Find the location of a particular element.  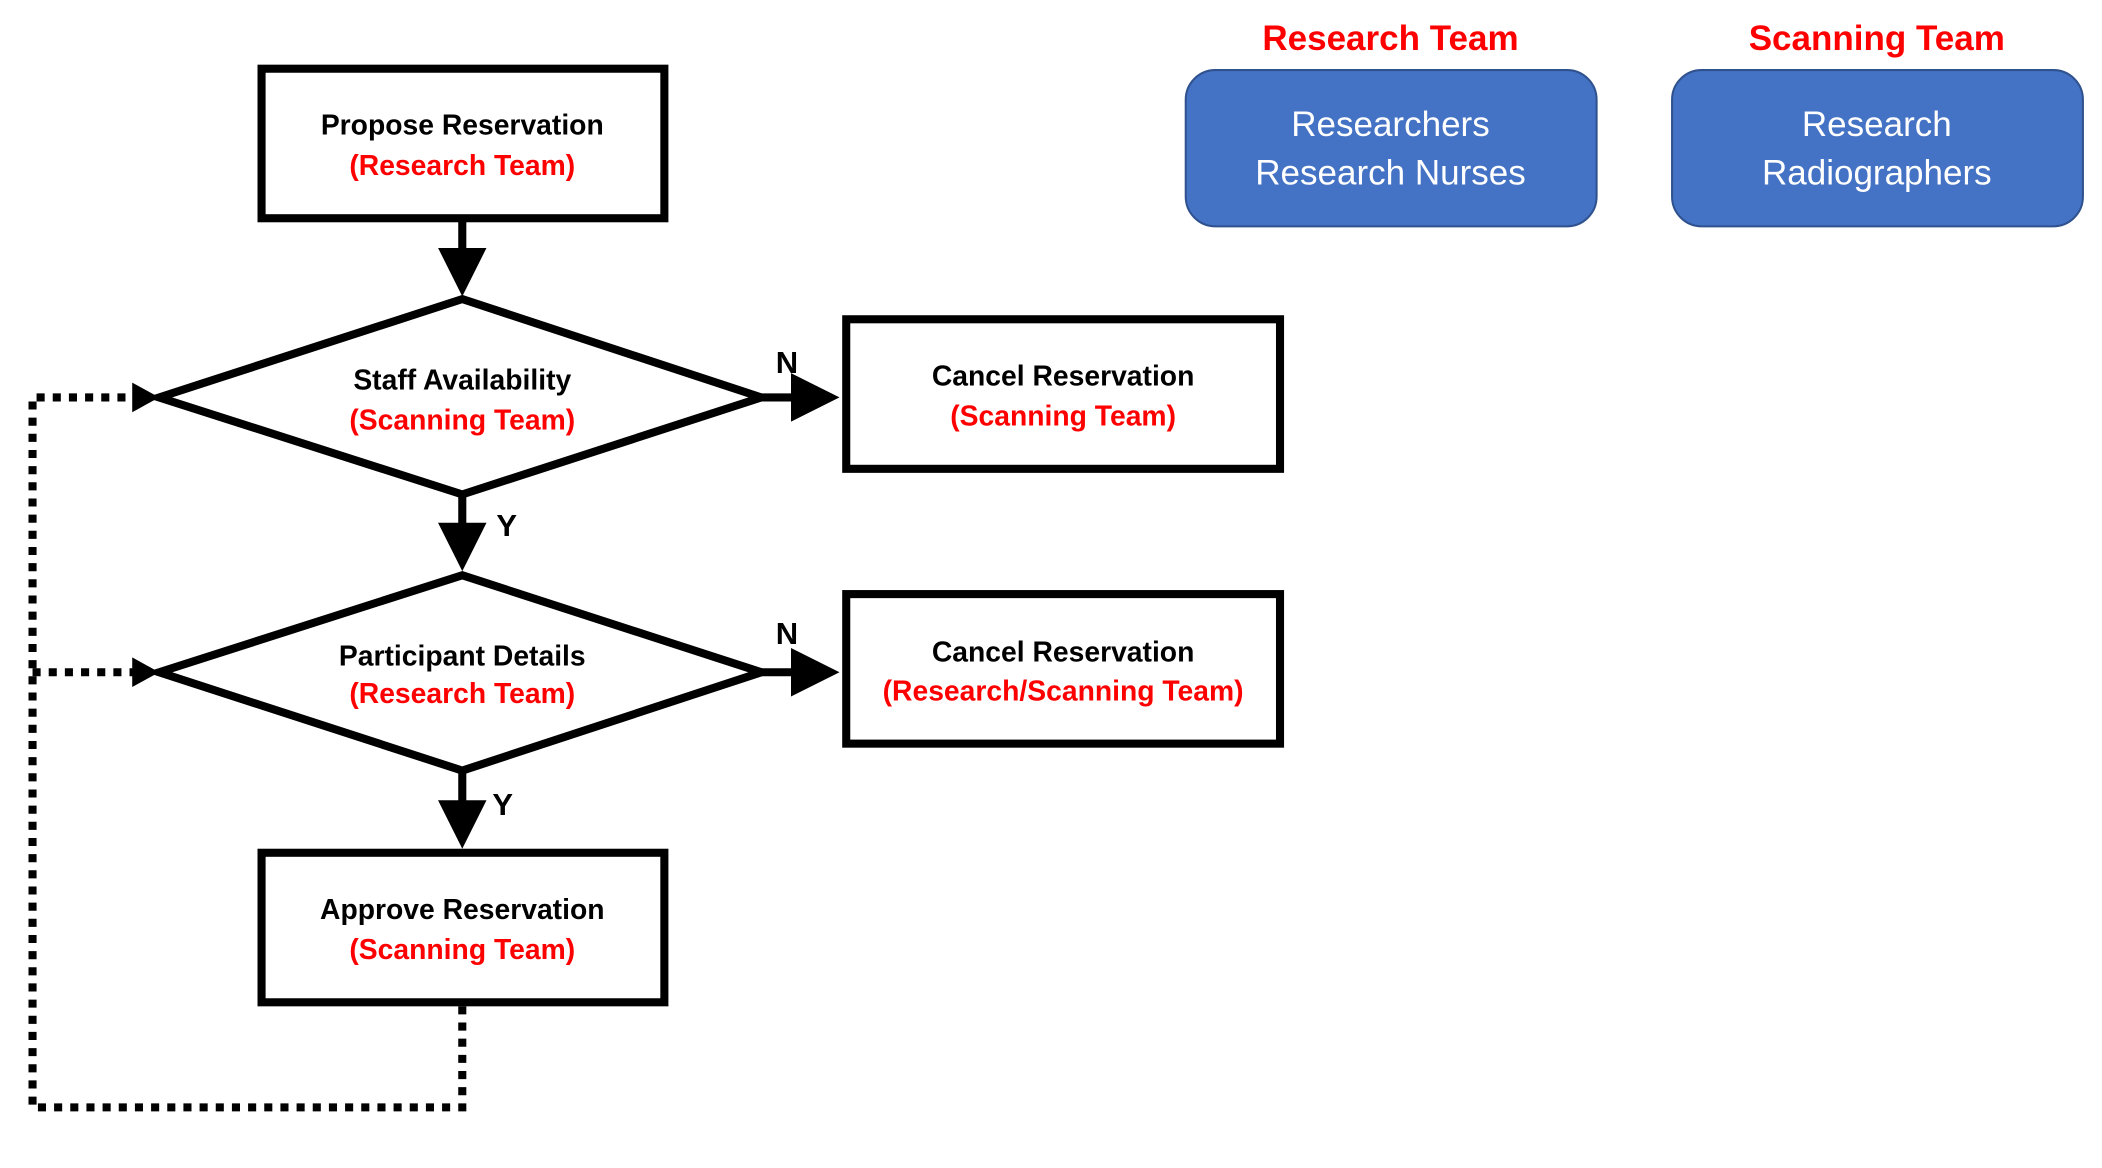

legend-scanning-line1: Research is located at coordinates (1877, 124).